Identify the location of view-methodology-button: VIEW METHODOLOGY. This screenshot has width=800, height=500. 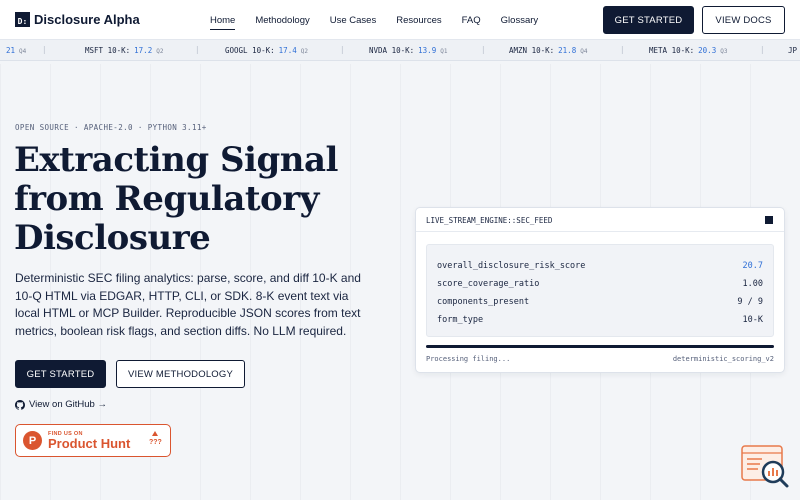
(180, 374).